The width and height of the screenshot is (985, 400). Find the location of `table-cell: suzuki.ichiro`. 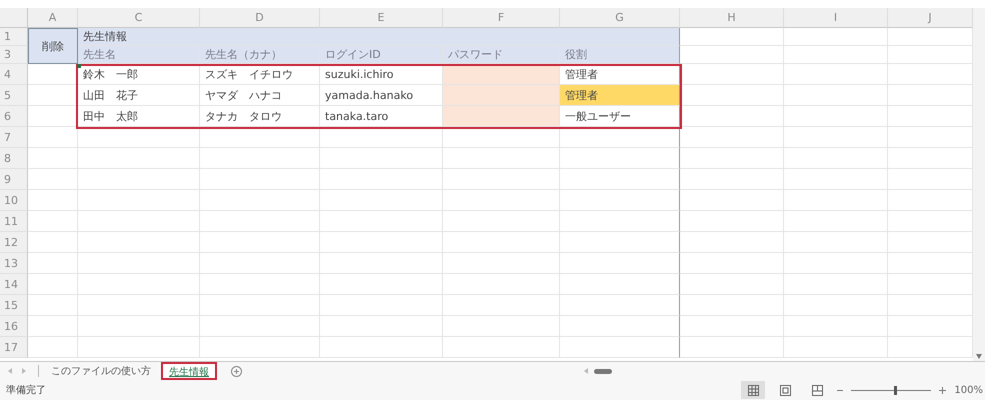

table-cell: suzuki.ichiro is located at coordinates (381, 74).